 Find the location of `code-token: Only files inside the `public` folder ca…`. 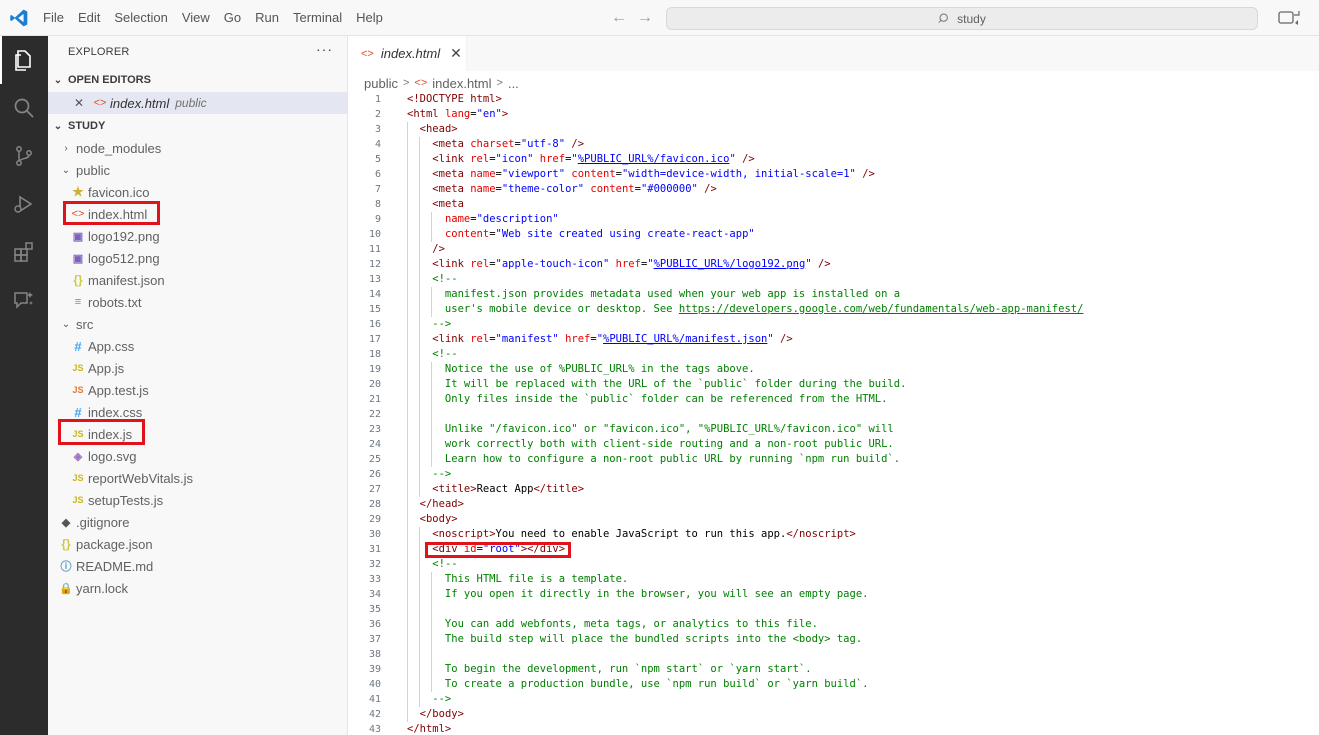

code-token: Only files inside the `public` folder ca… is located at coordinates (647, 399).